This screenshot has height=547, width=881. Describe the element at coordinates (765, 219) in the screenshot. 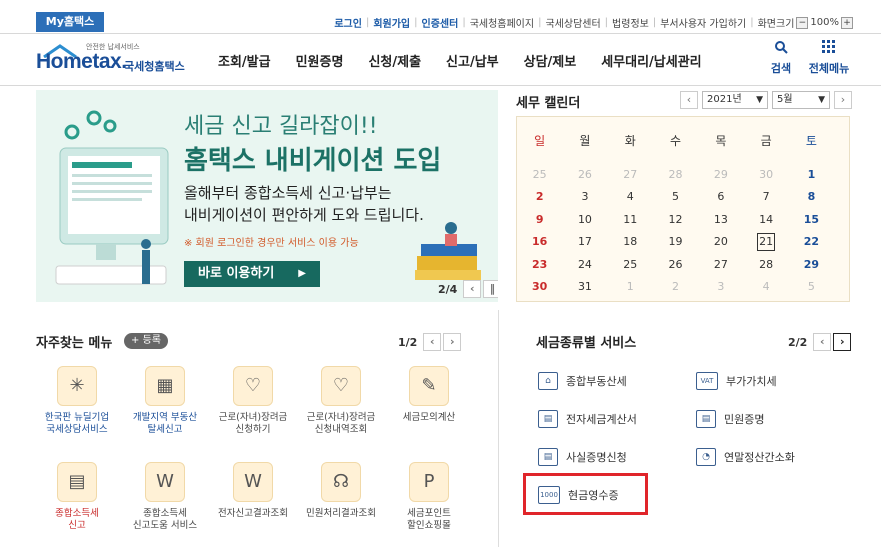

I see `calendar-day: 14` at that location.